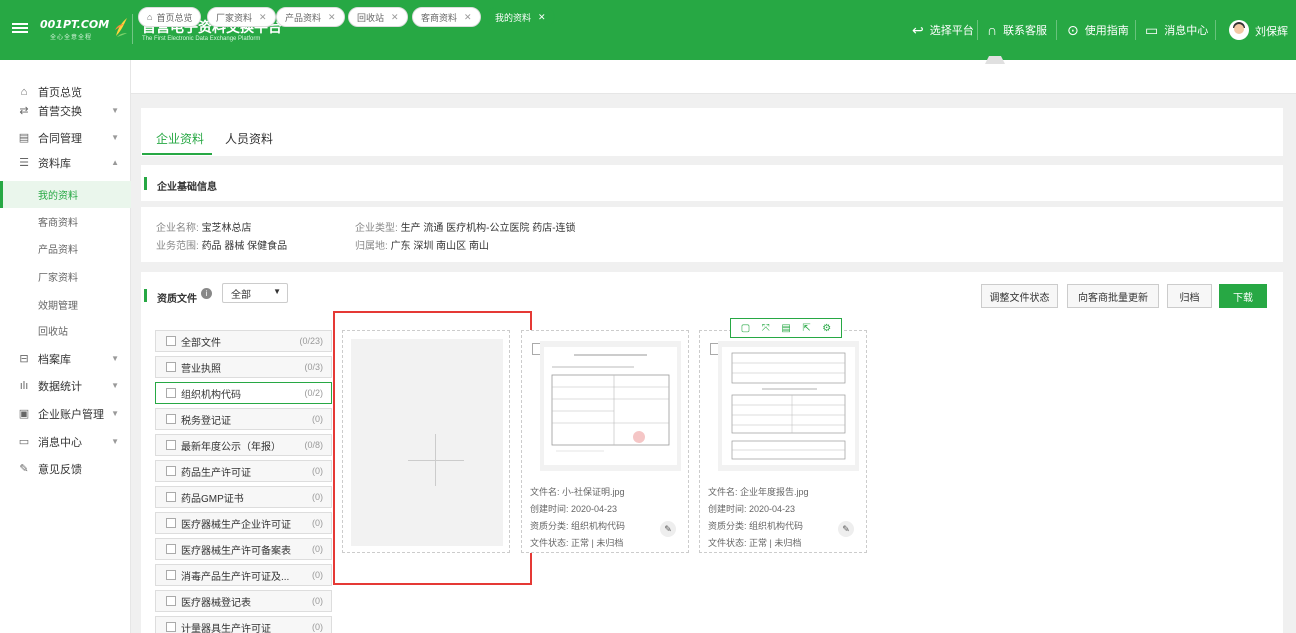  Describe the element at coordinates (65, 358) in the screenshot. I see `sidebar-item-archive: ⊟ 档案库 ▼` at that location.